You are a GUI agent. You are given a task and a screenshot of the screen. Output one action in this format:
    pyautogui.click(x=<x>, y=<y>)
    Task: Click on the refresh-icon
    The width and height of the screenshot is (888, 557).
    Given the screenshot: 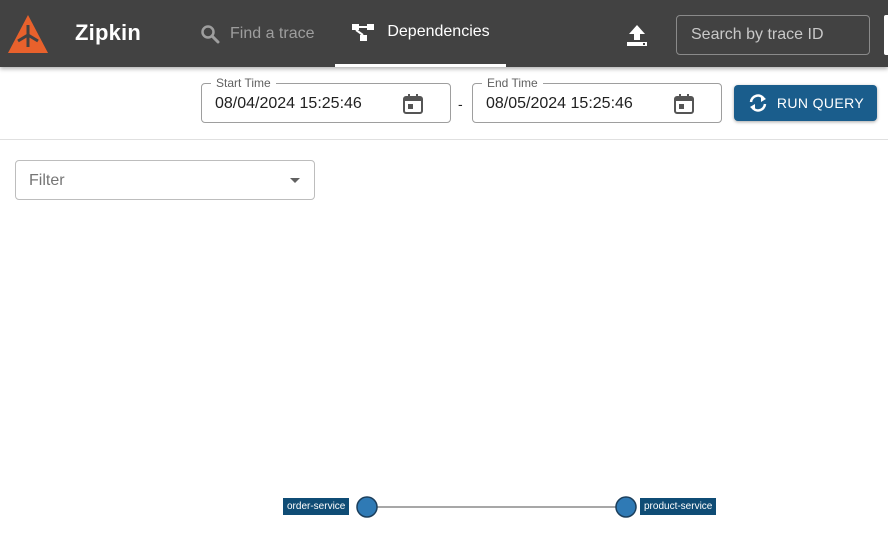 What is the action you would take?
    pyautogui.click(x=758, y=103)
    